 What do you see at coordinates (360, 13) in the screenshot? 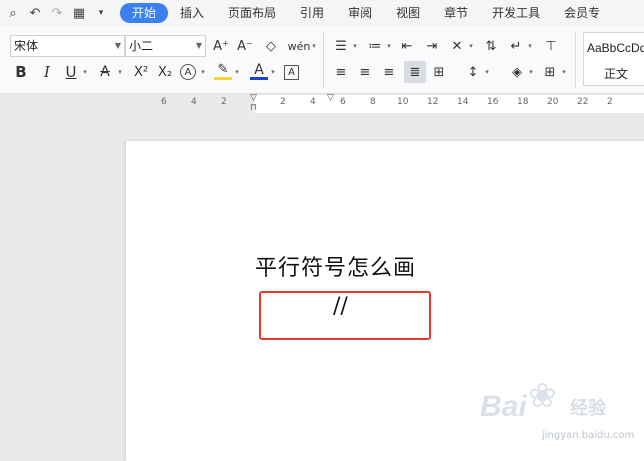
I see `tab-review: 审阅` at bounding box center [360, 13].